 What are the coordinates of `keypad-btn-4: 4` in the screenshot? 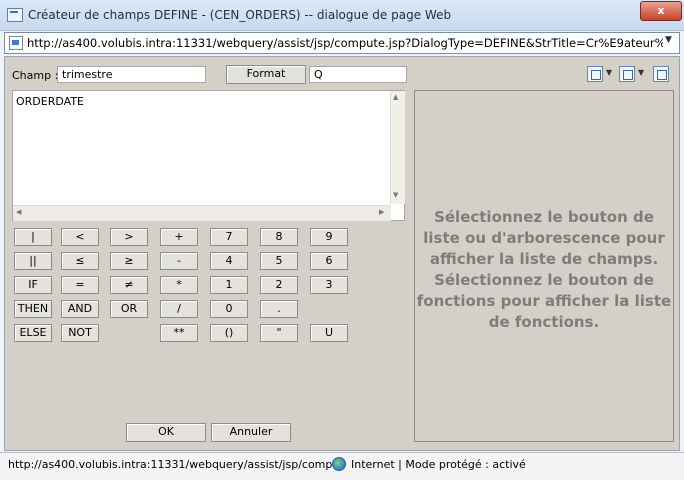 It's located at (229, 261).